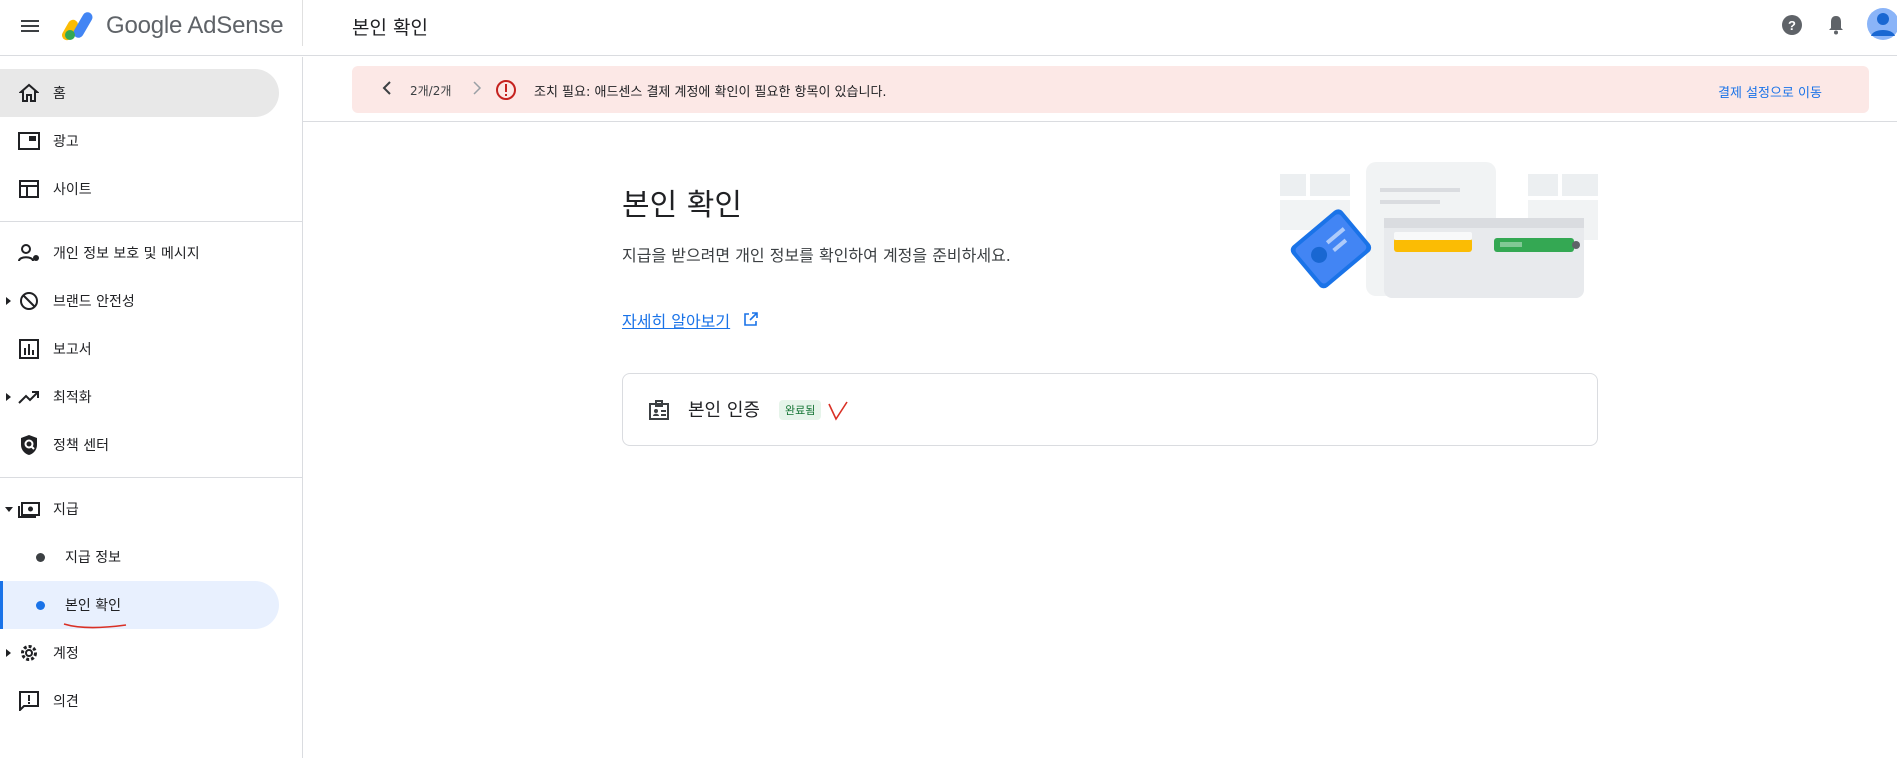  Describe the element at coordinates (1770, 91) in the screenshot. I see `go-to-payment-settings-link: 결제 설정으로 이동` at that location.